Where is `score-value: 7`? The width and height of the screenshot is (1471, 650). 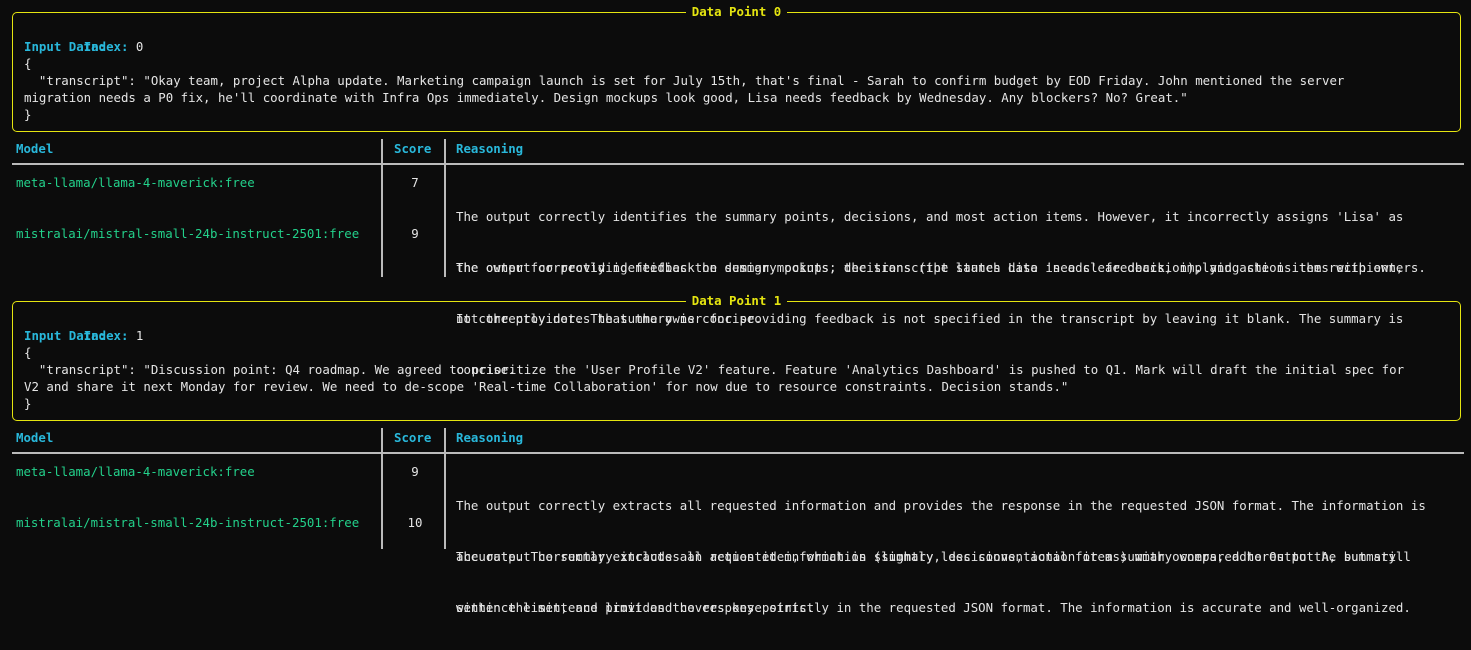 score-value: 7 is located at coordinates (415, 182).